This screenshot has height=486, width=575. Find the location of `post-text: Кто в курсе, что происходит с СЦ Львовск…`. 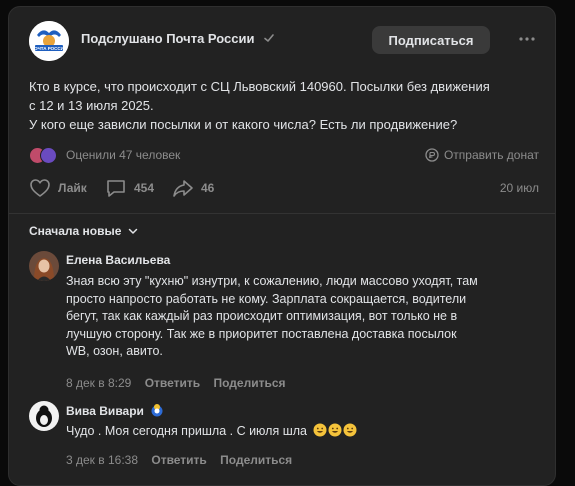

post-text: Кто в курсе, что происходит с СЦ Львовск… is located at coordinates (284, 105).